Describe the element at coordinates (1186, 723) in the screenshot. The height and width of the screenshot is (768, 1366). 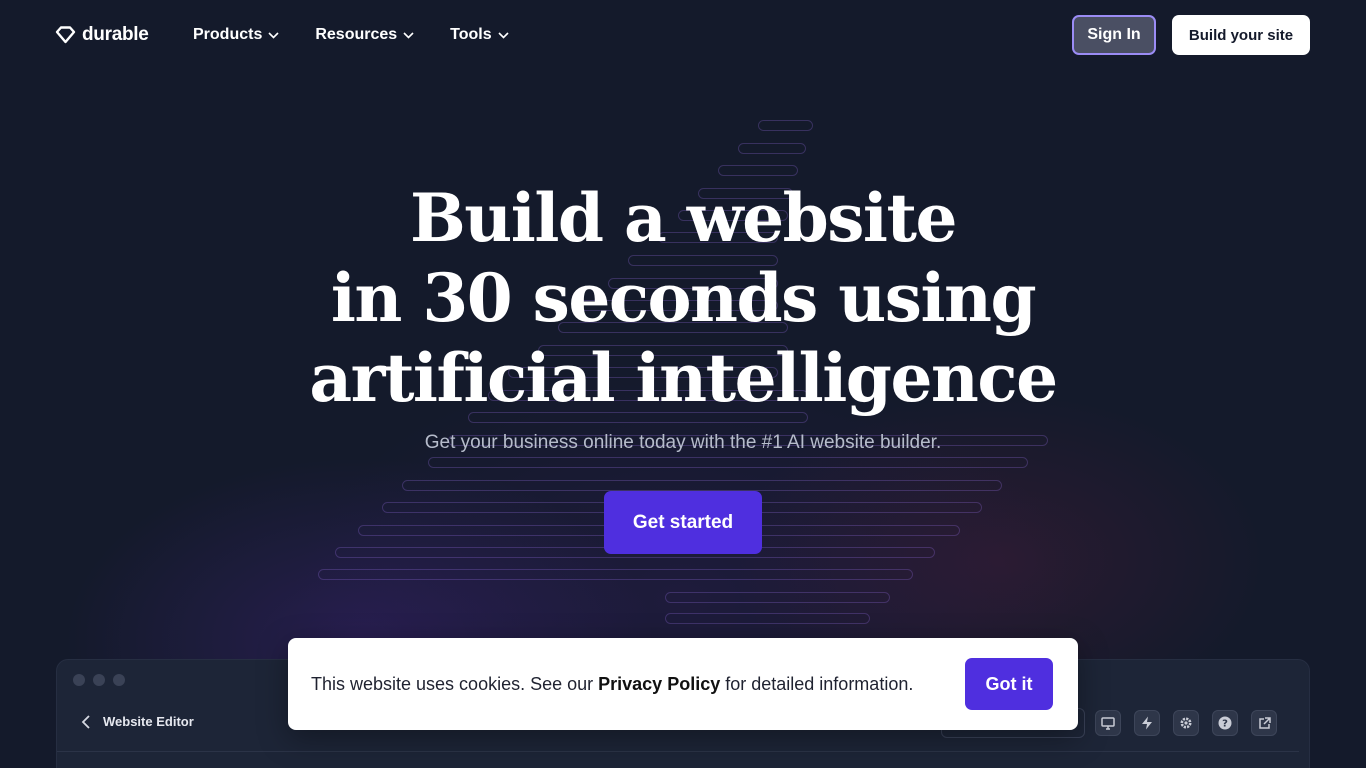
I see `gear-icon` at that location.